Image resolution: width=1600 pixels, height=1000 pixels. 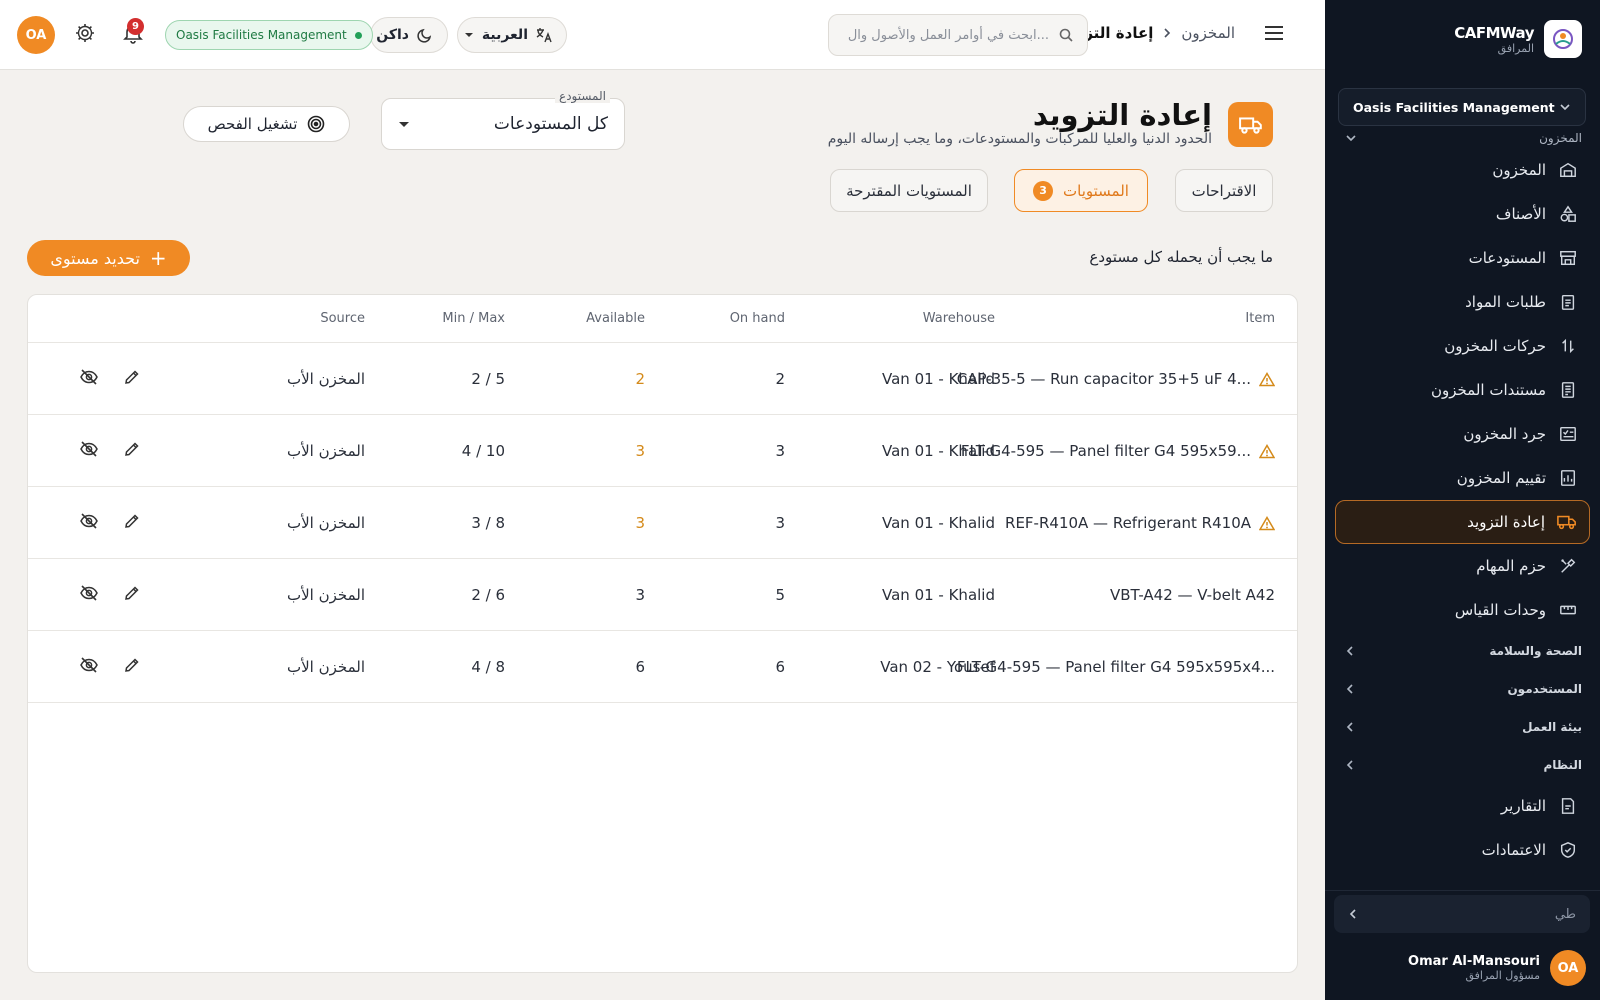 What do you see at coordinates (959, 318) in the screenshot?
I see `column-header-warehouse: Warehouse` at bounding box center [959, 318].